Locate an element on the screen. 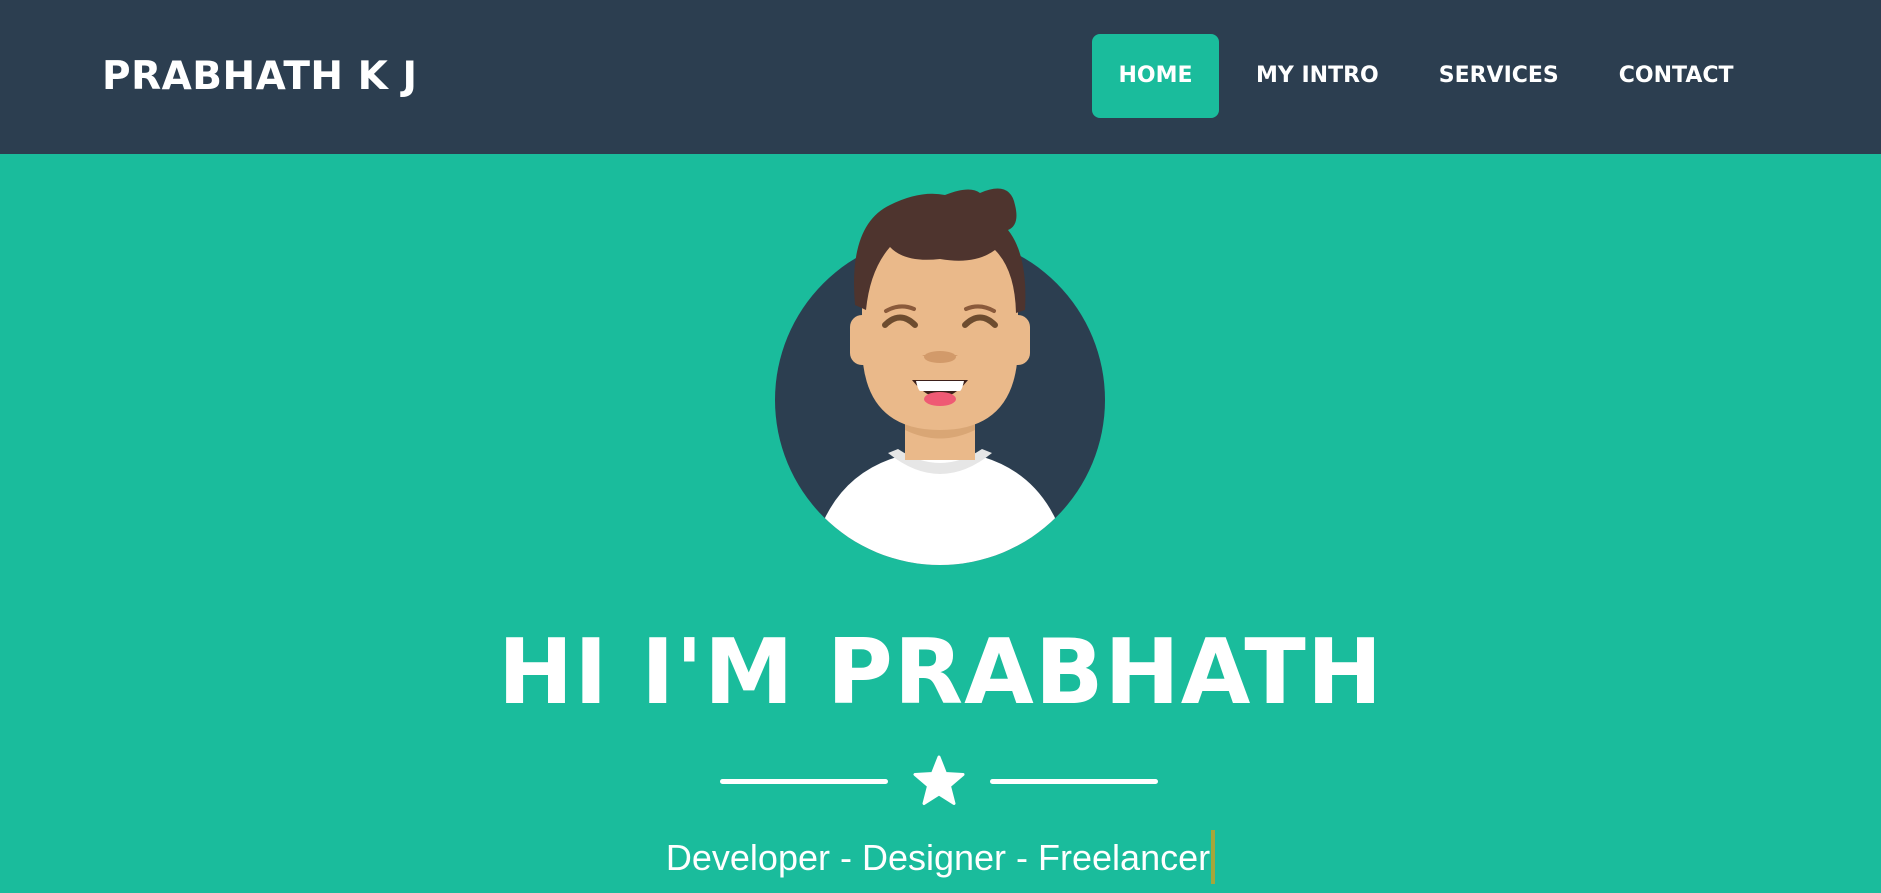 Image resolution: width=1881 pixels, height=893 pixels. site-brand: PRABHATH K J is located at coordinates (259, 77).